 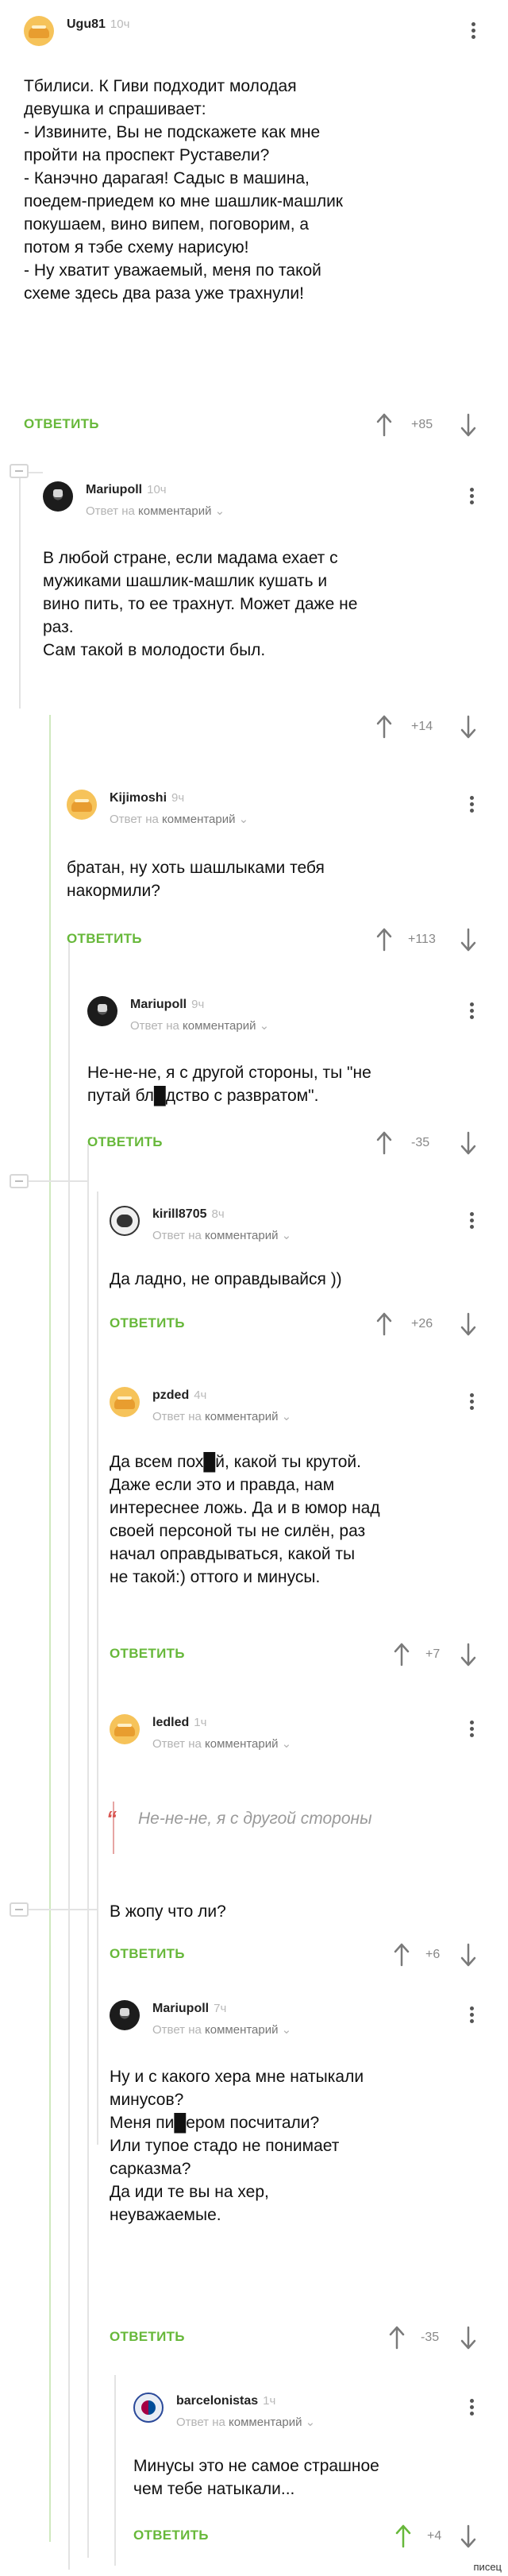 What do you see at coordinates (285, 1017) in the screenshot?
I see `comment-header: Mariupoll 9ч Ответ на комментарий ⌄` at bounding box center [285, 1017].